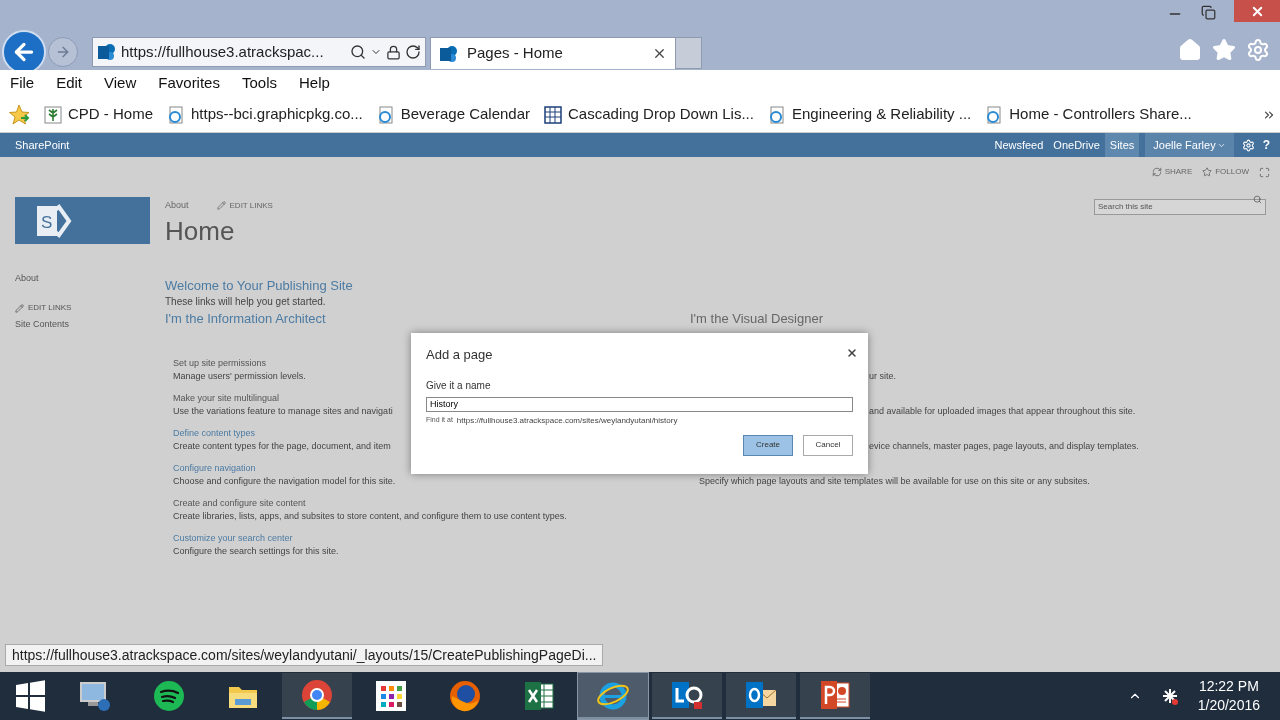  I want to click on menu-item: Tools, so click(259, 83).